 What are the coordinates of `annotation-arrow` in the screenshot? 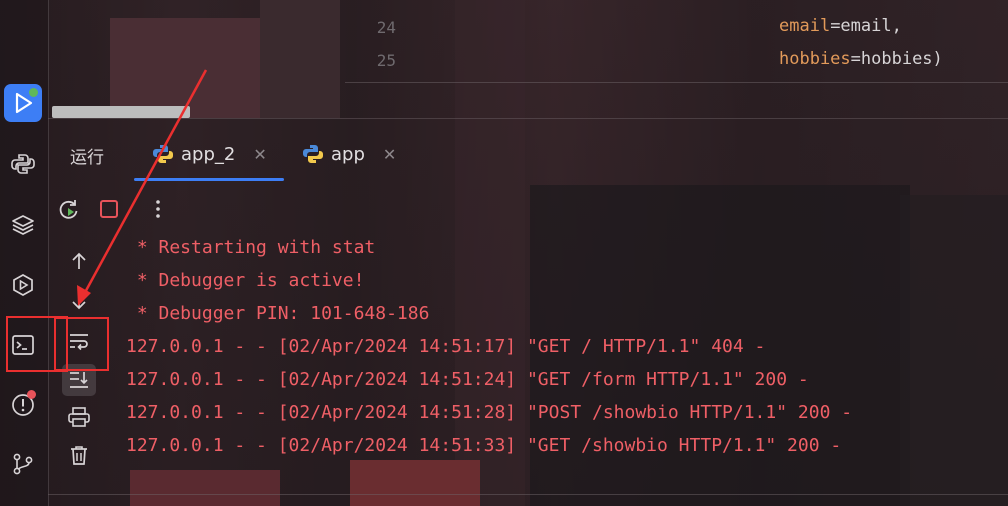 It's located at (142, 187).